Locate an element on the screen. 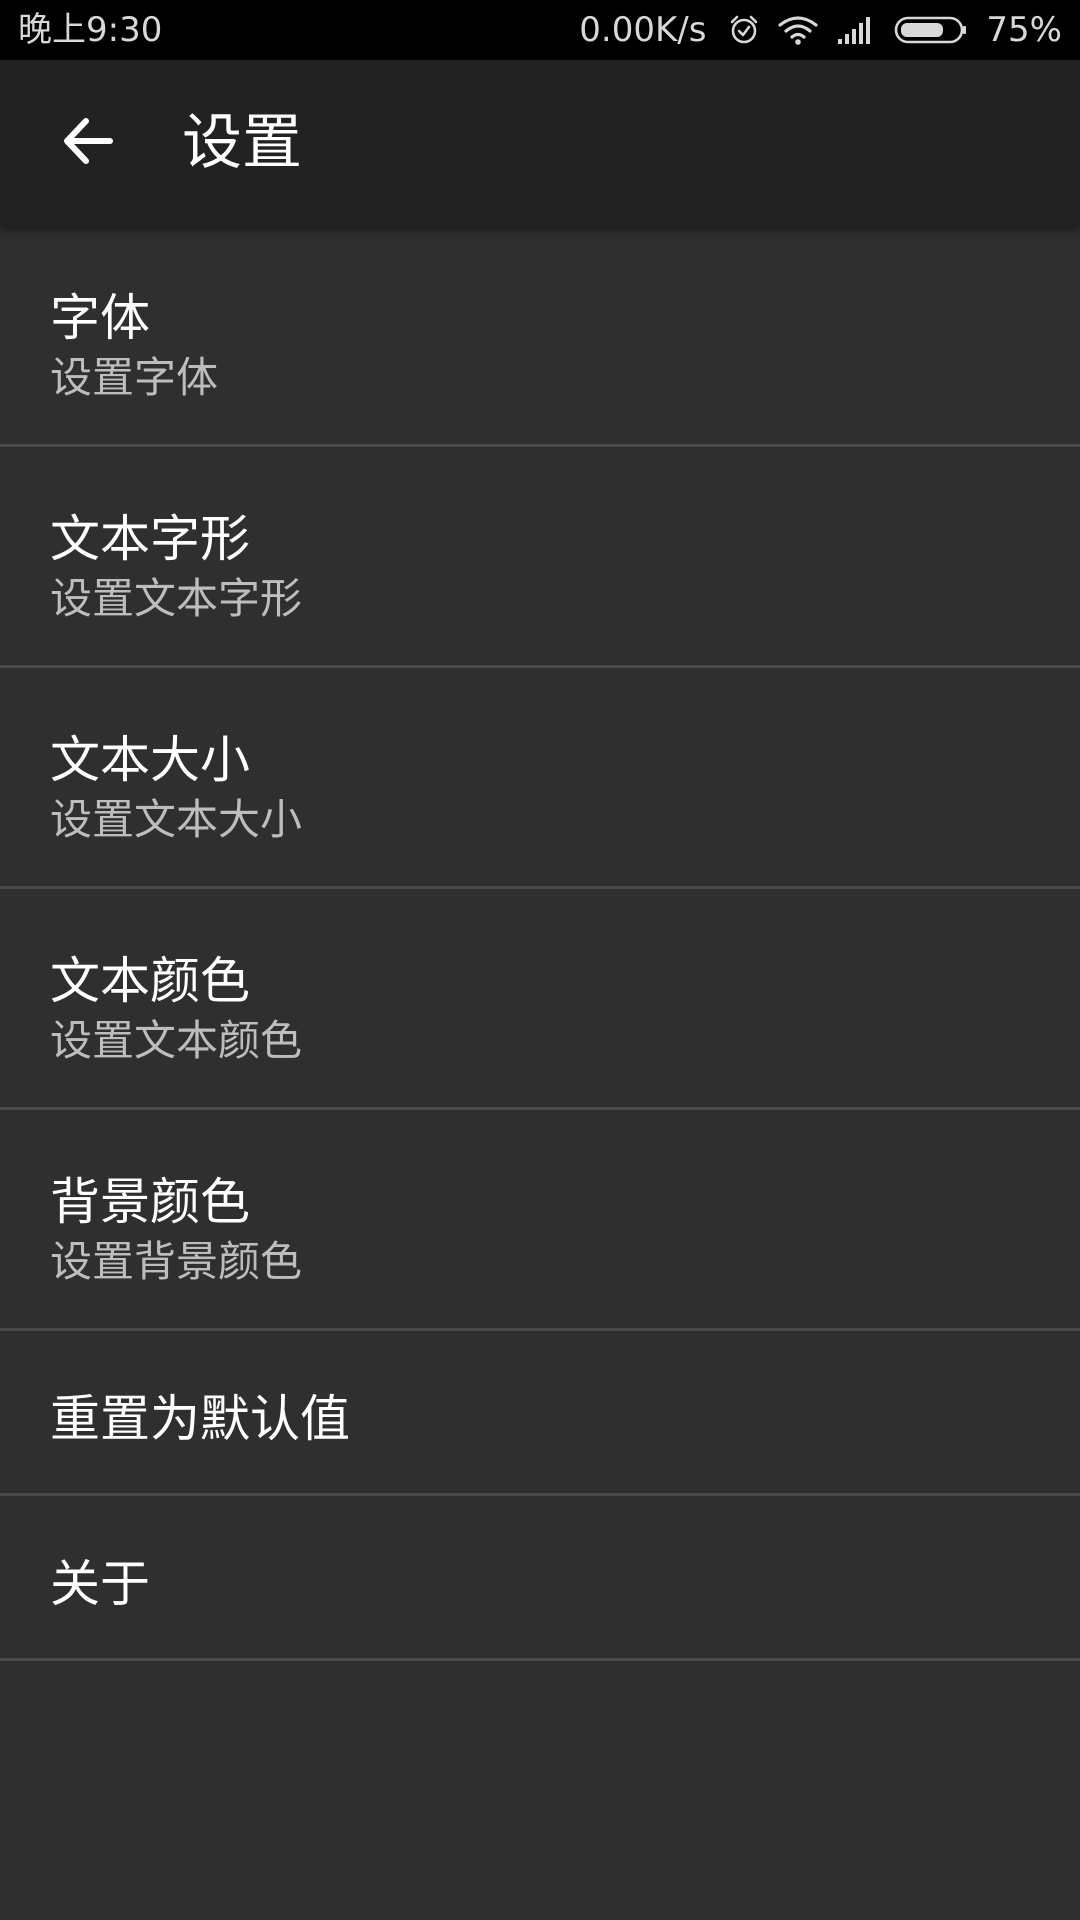 This screenshot has height=1920, width=1080. settings-item-font: 字体 设置字体 is located at coordinates (540, 336).